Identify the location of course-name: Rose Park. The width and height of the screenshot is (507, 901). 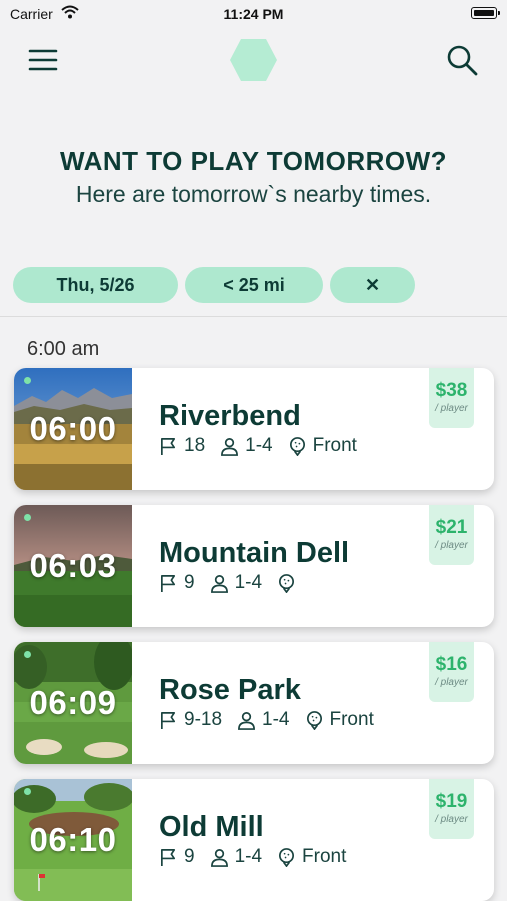
(230, 690).